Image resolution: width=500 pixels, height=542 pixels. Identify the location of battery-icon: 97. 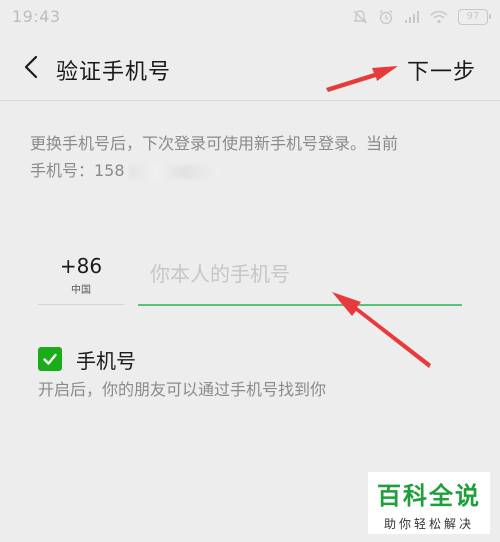
(474, 17).